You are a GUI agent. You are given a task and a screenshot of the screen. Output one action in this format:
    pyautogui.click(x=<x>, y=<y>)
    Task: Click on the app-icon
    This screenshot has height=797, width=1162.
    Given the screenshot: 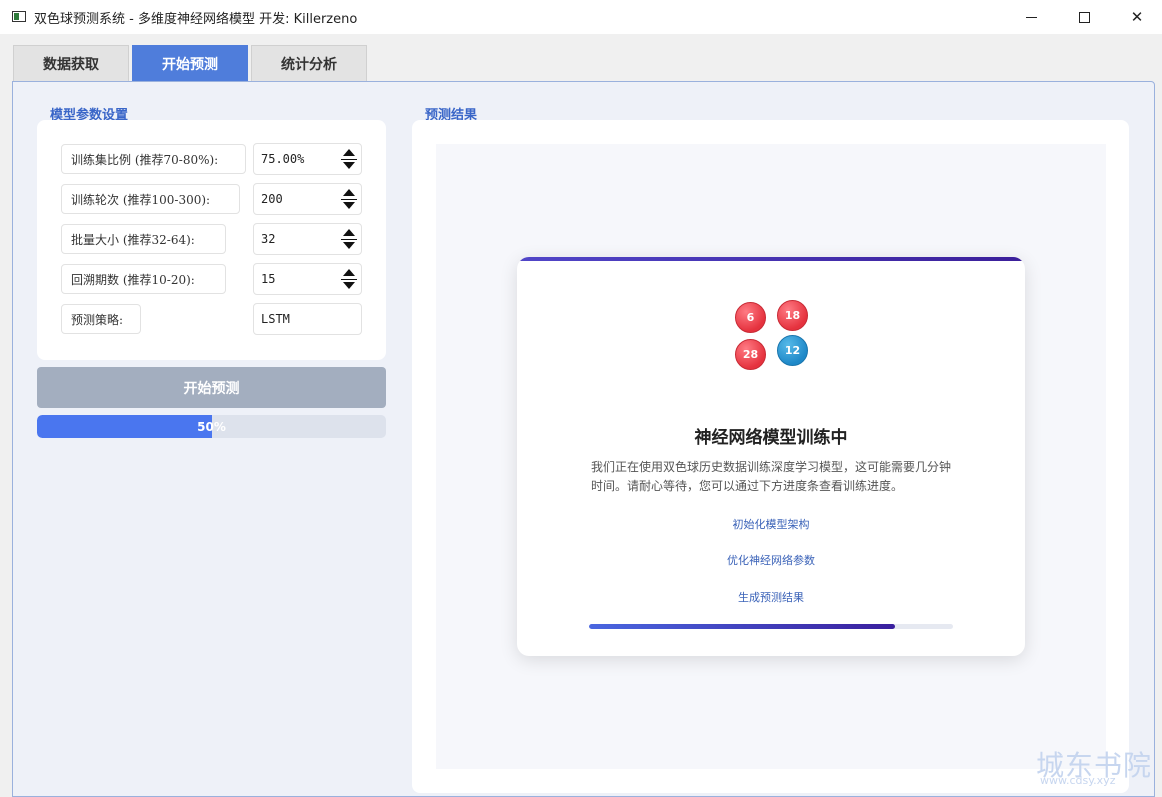 What is the action you would take?
    pyautogui.click(x=19, y=16)
    